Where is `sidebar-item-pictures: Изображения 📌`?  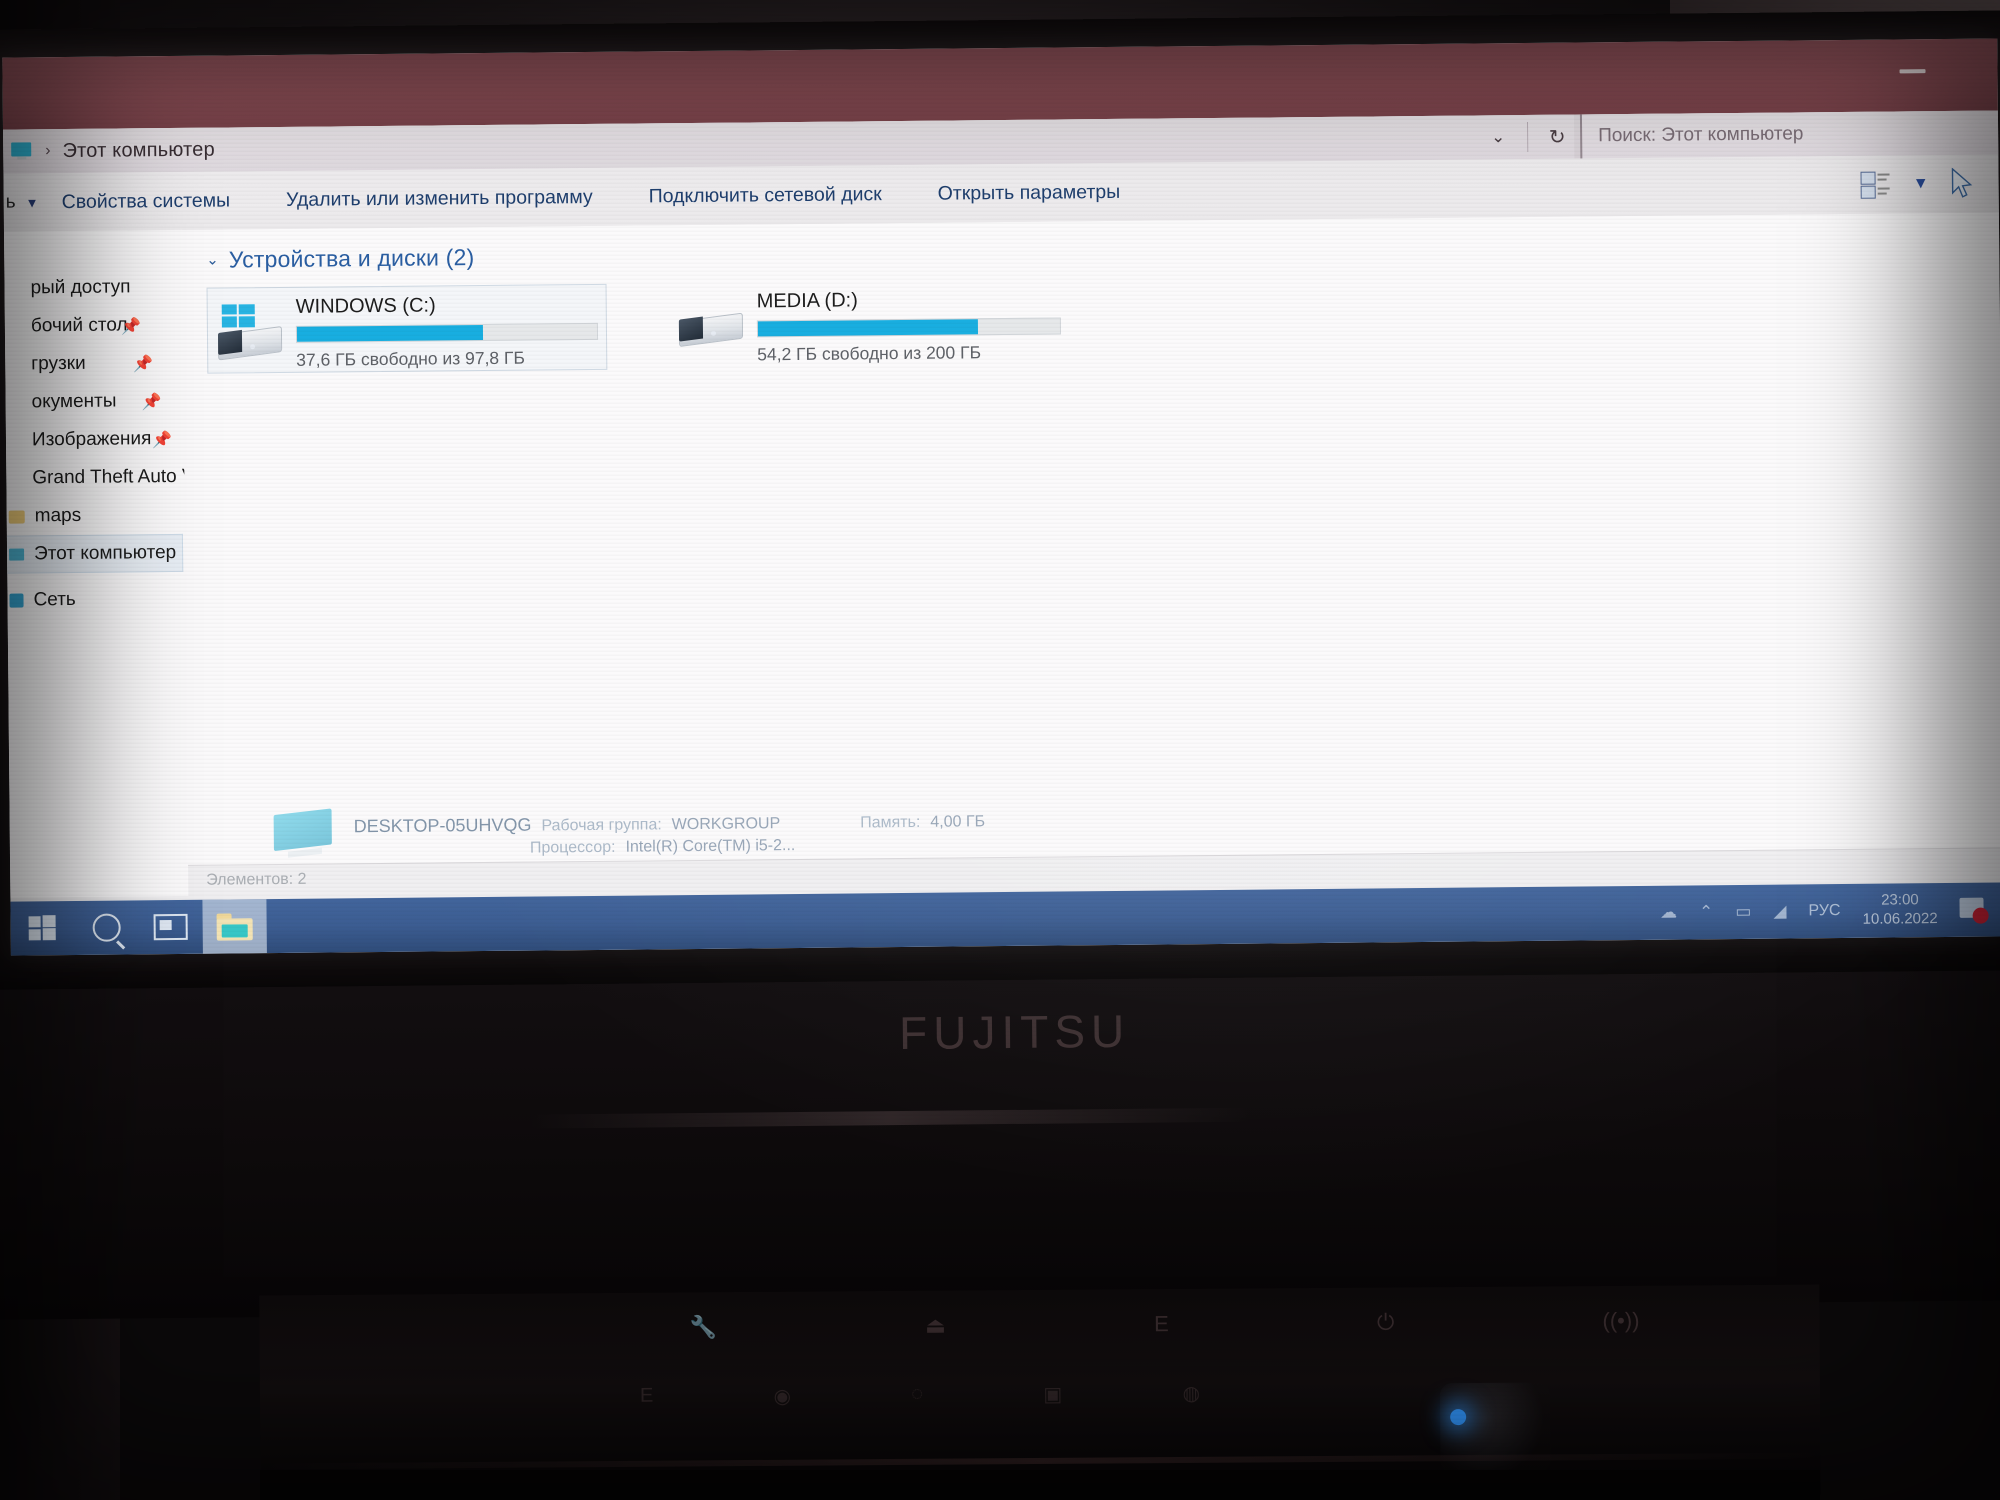 sidebar-item-pictures: Изображения 📌 is located at coordinates (95, 440).